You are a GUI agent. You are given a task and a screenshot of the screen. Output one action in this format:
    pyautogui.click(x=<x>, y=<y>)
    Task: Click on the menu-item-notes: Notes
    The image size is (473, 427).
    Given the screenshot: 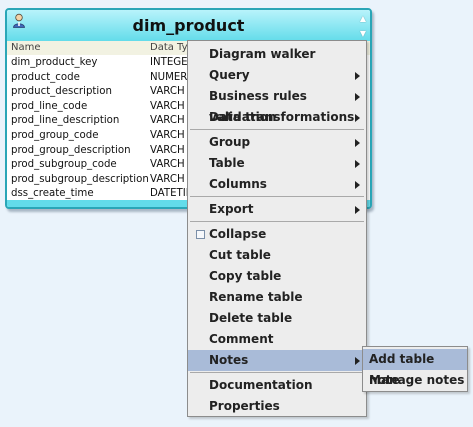 What is the action you would take?
    pyautogui.click(x=277, y=360)
    